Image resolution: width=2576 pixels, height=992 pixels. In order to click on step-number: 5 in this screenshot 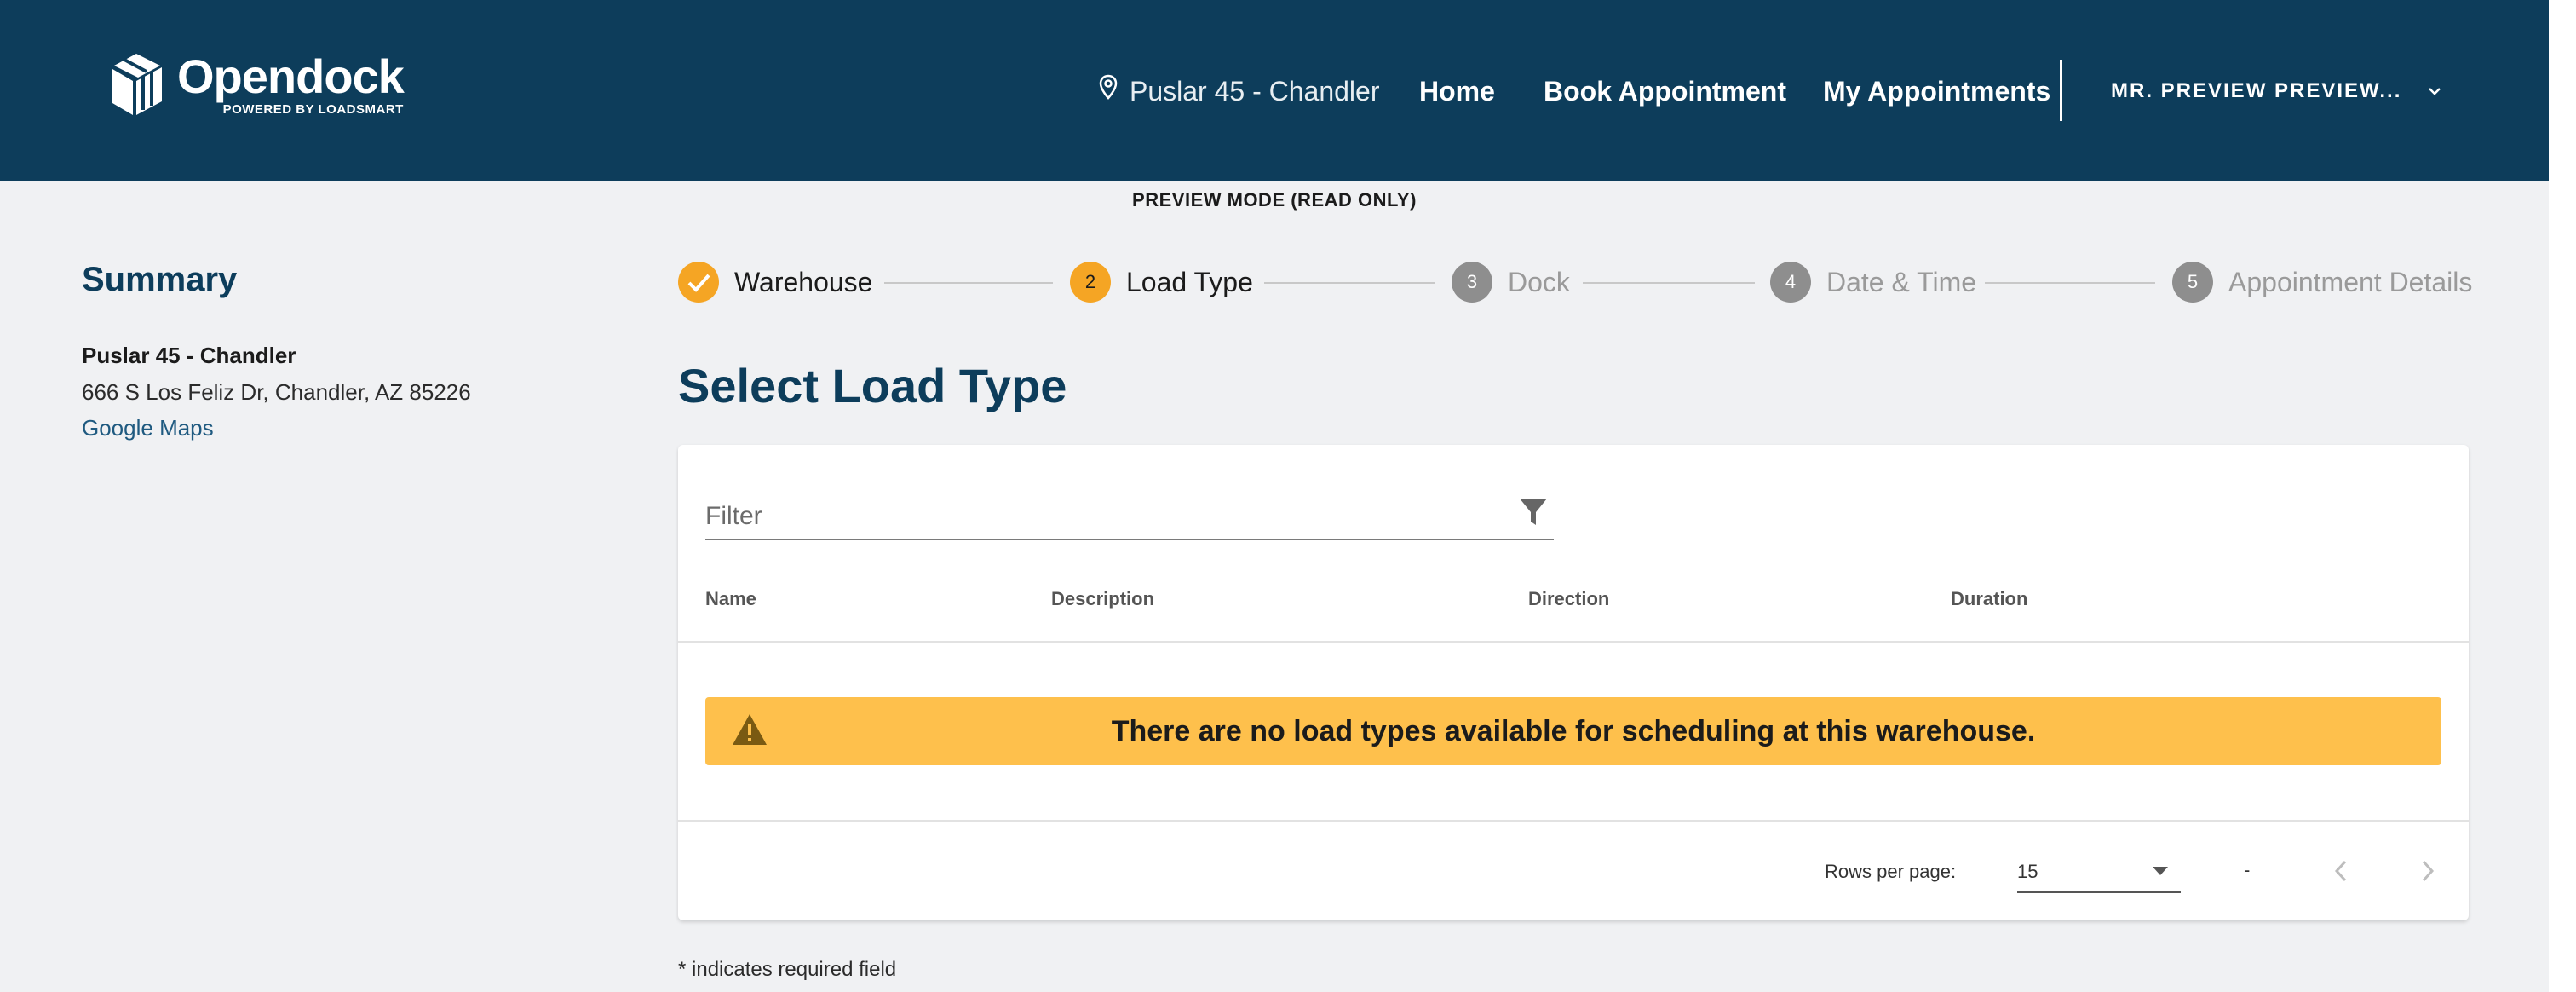, I will do `click(2192, 282)`.